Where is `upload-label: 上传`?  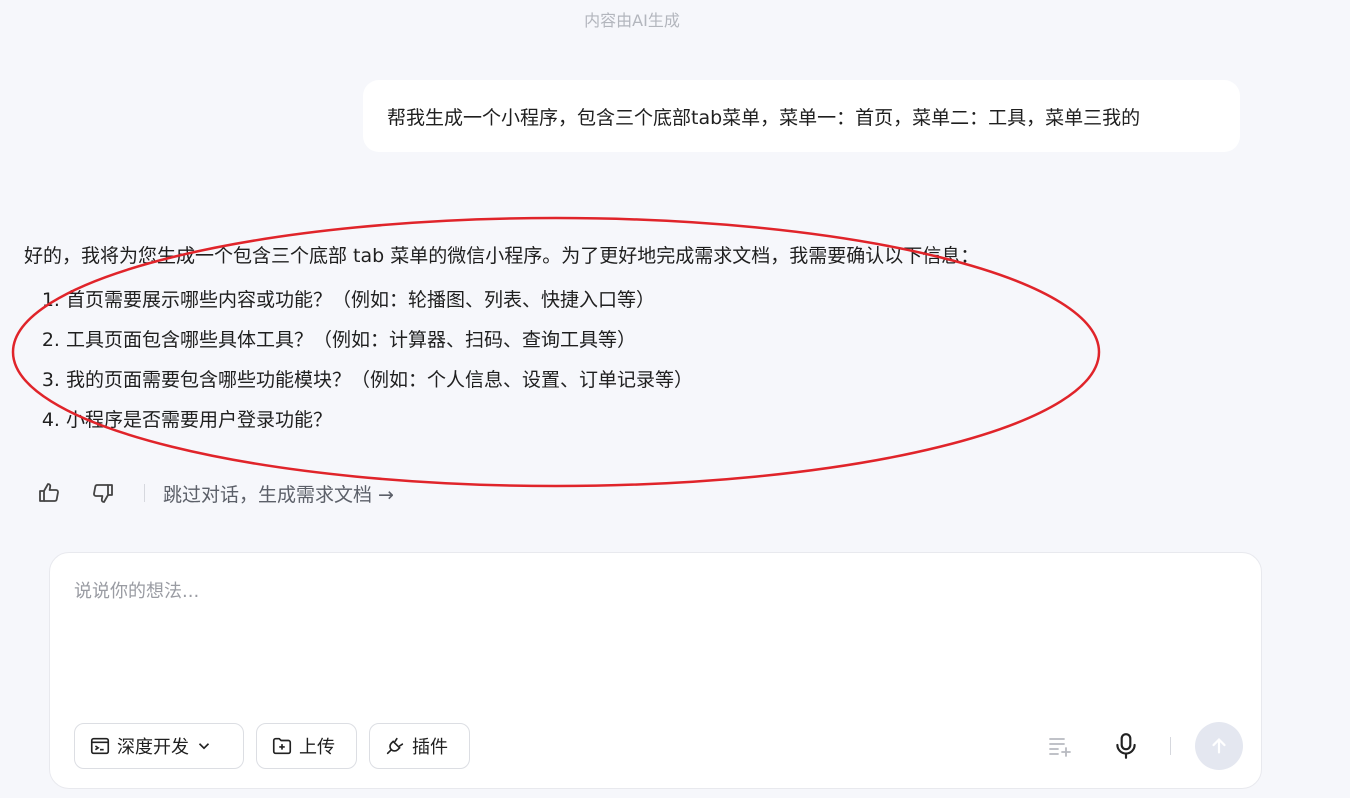
upload-label: 上传 is located at coordinates (317, 747).